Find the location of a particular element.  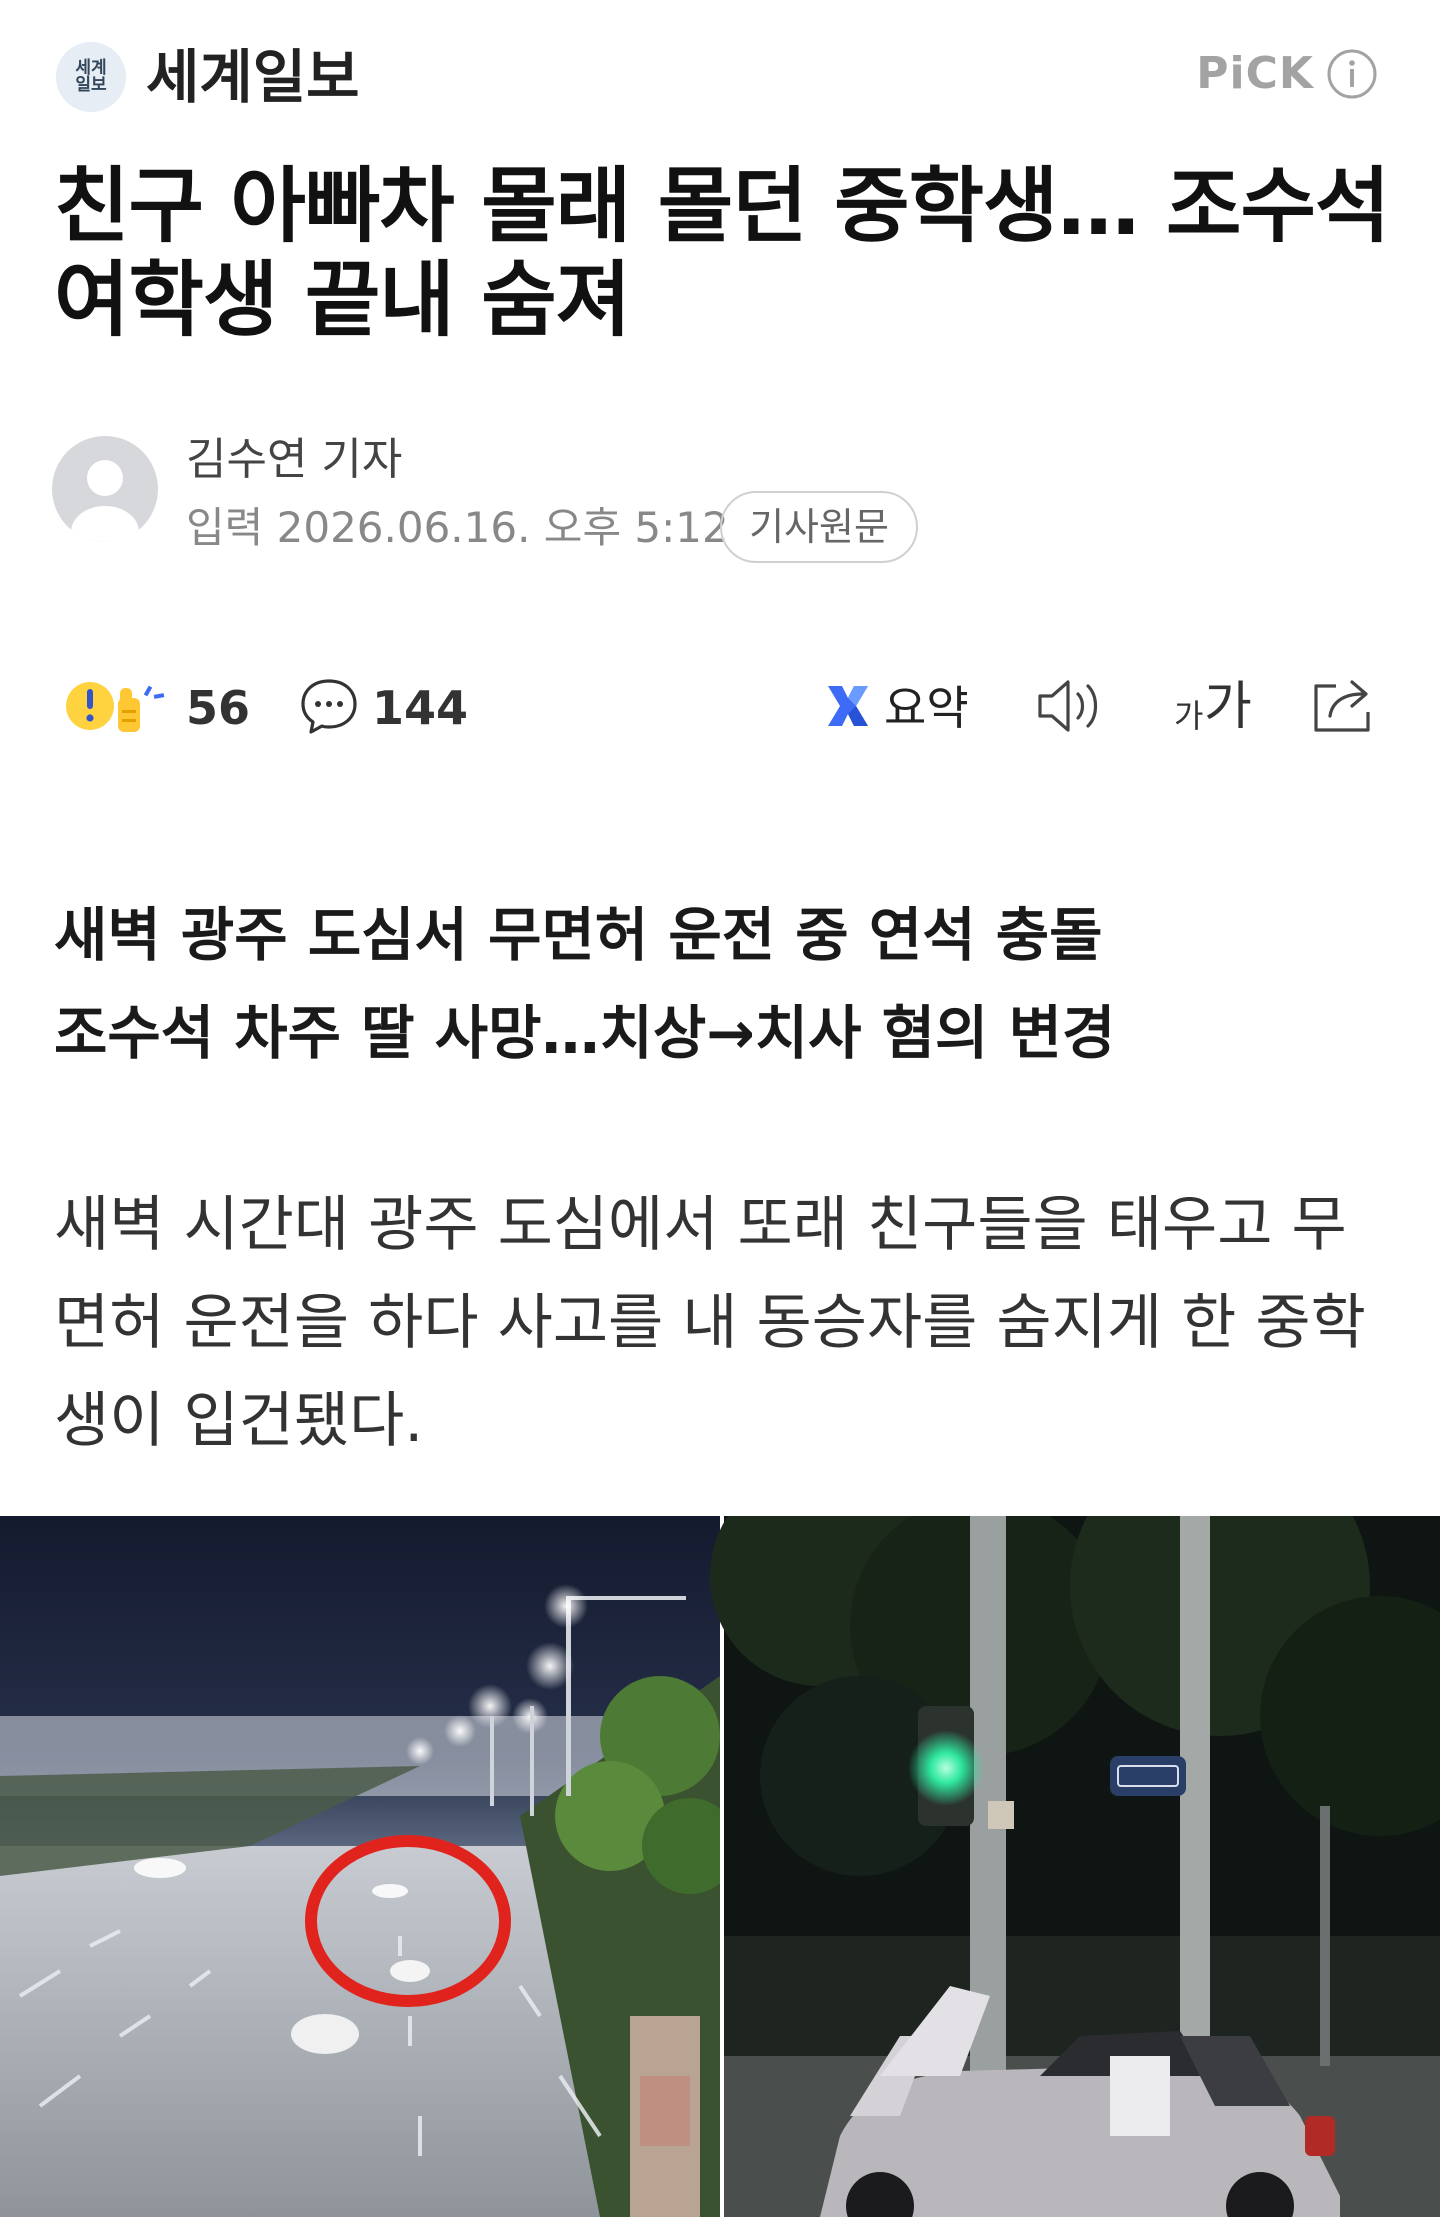

font-size-button: 가 가 is located at coordinates (1214, 705).